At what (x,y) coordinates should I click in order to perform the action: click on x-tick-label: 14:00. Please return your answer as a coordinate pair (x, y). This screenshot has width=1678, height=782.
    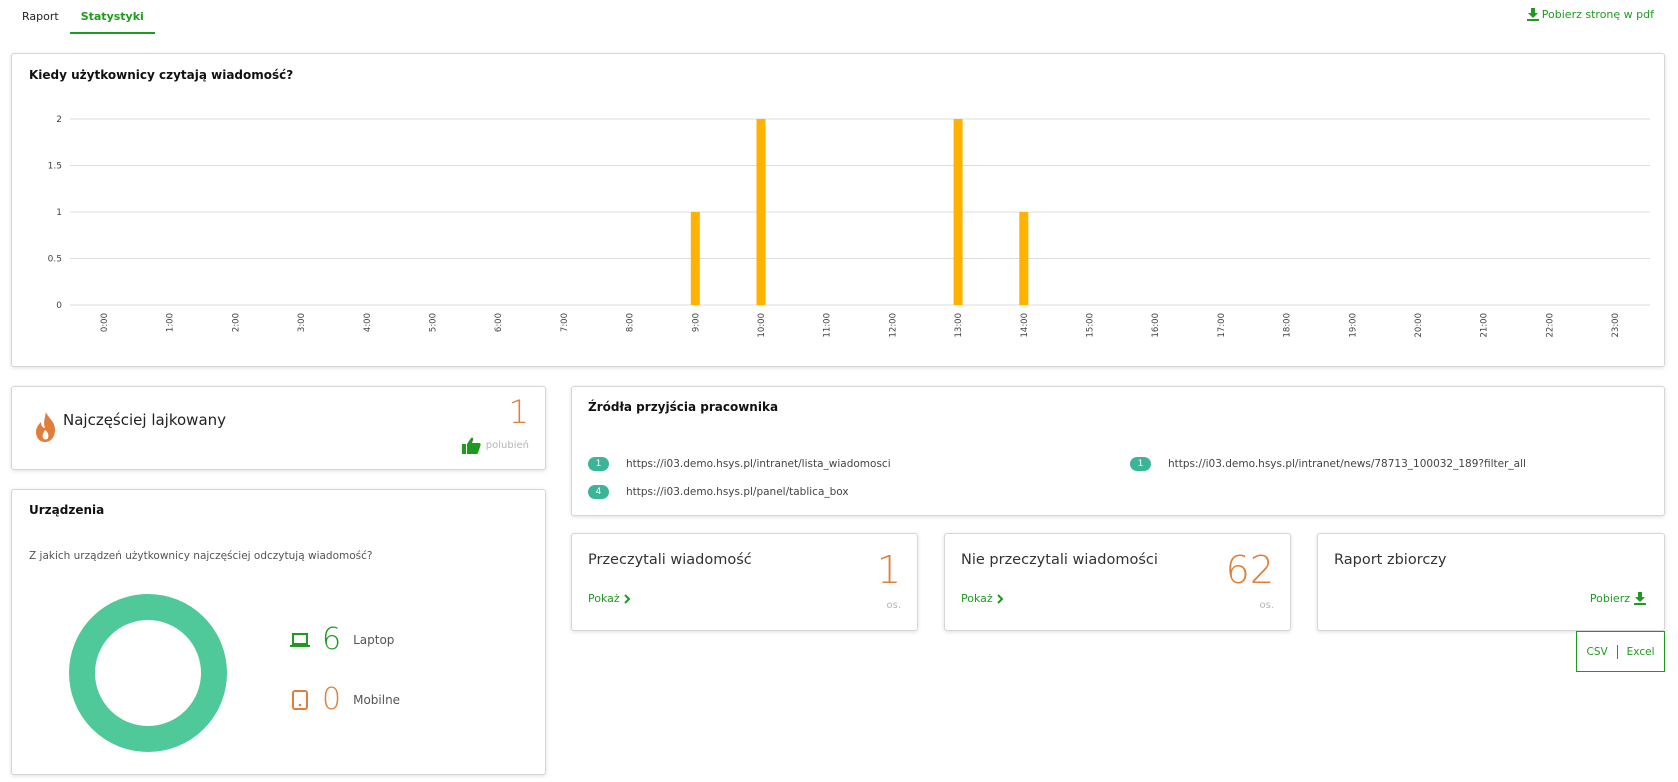
    Looking at the image, I should click on (1025, 325).